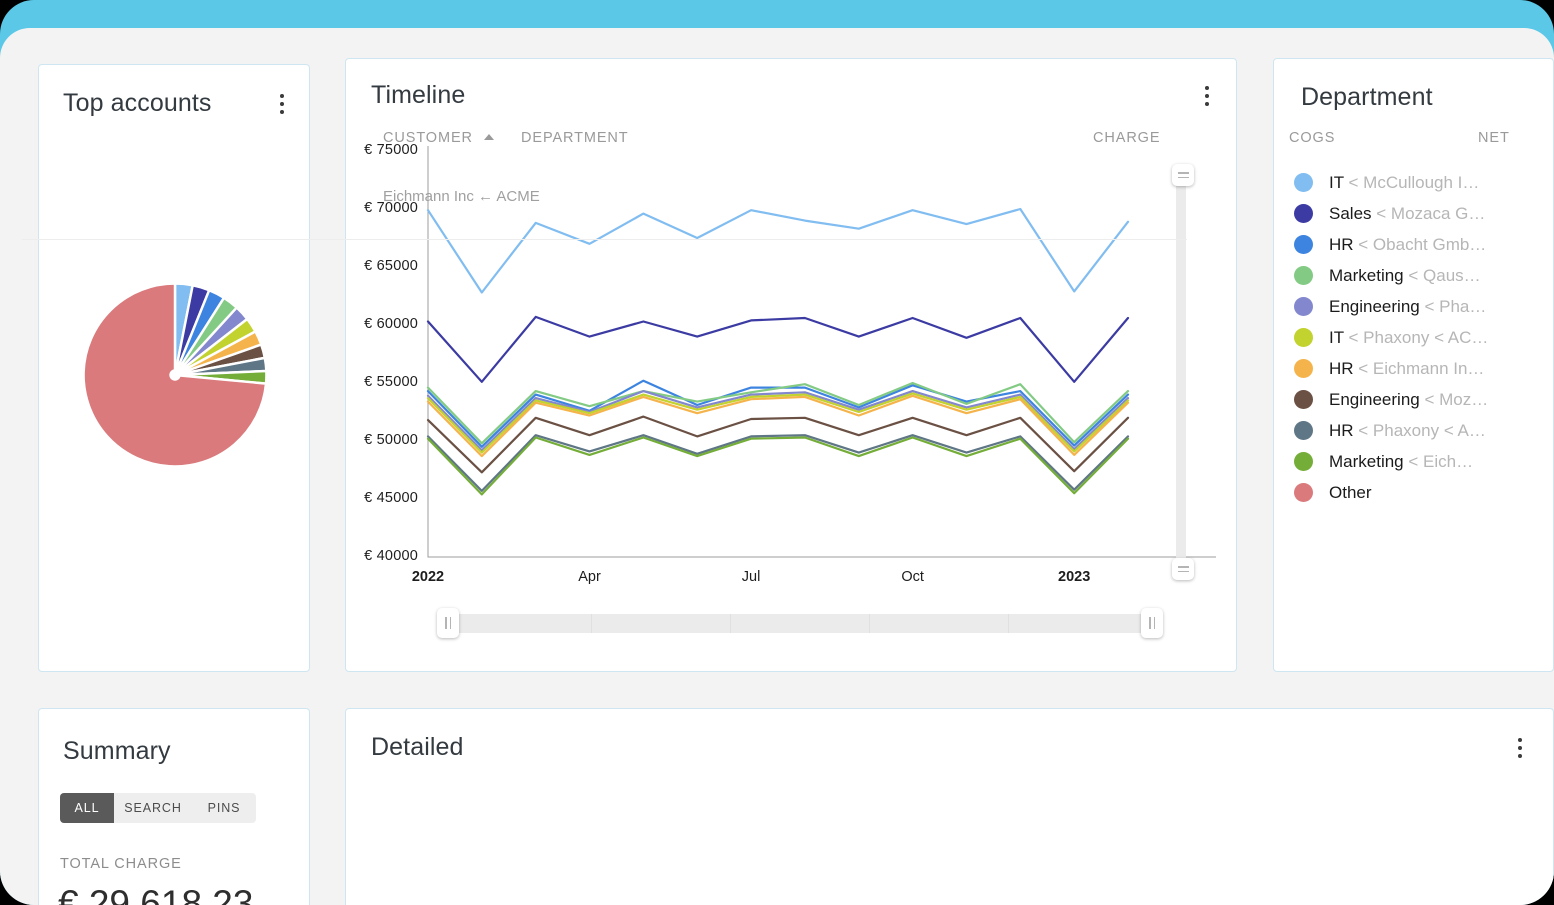 The image size is (1554, 905). What do you see at coordinates (575, 138) in the screenshot?
I see `column-header-department: DEPARTMENT` at bounding box center [575, 138].